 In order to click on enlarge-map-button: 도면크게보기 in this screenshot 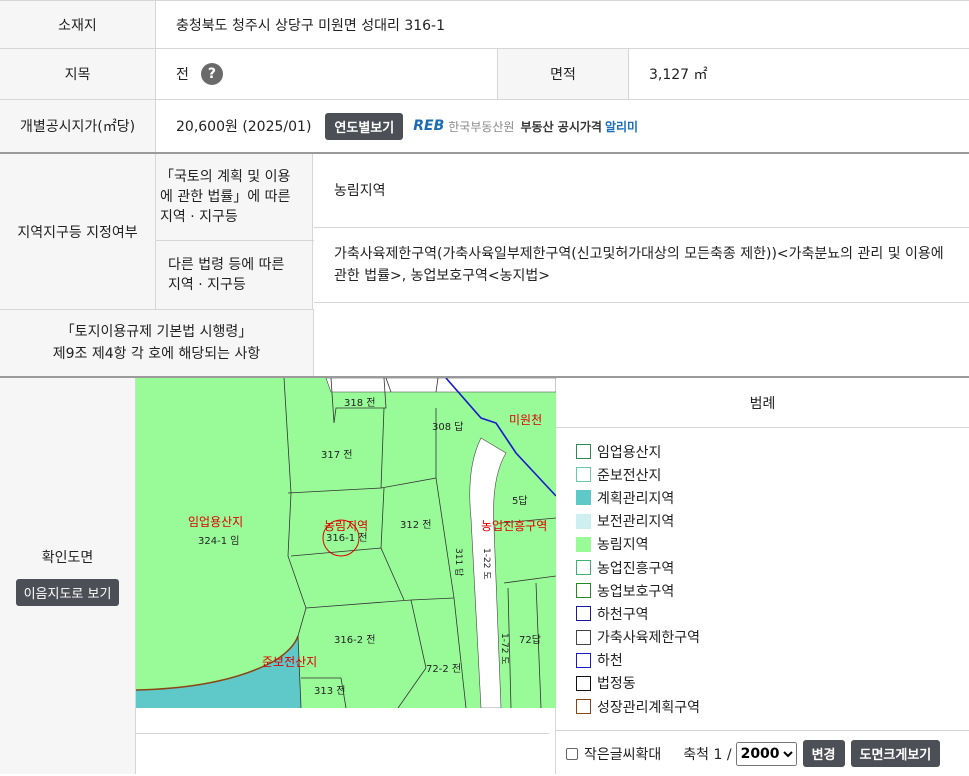, I will do `click(895, 753)`.